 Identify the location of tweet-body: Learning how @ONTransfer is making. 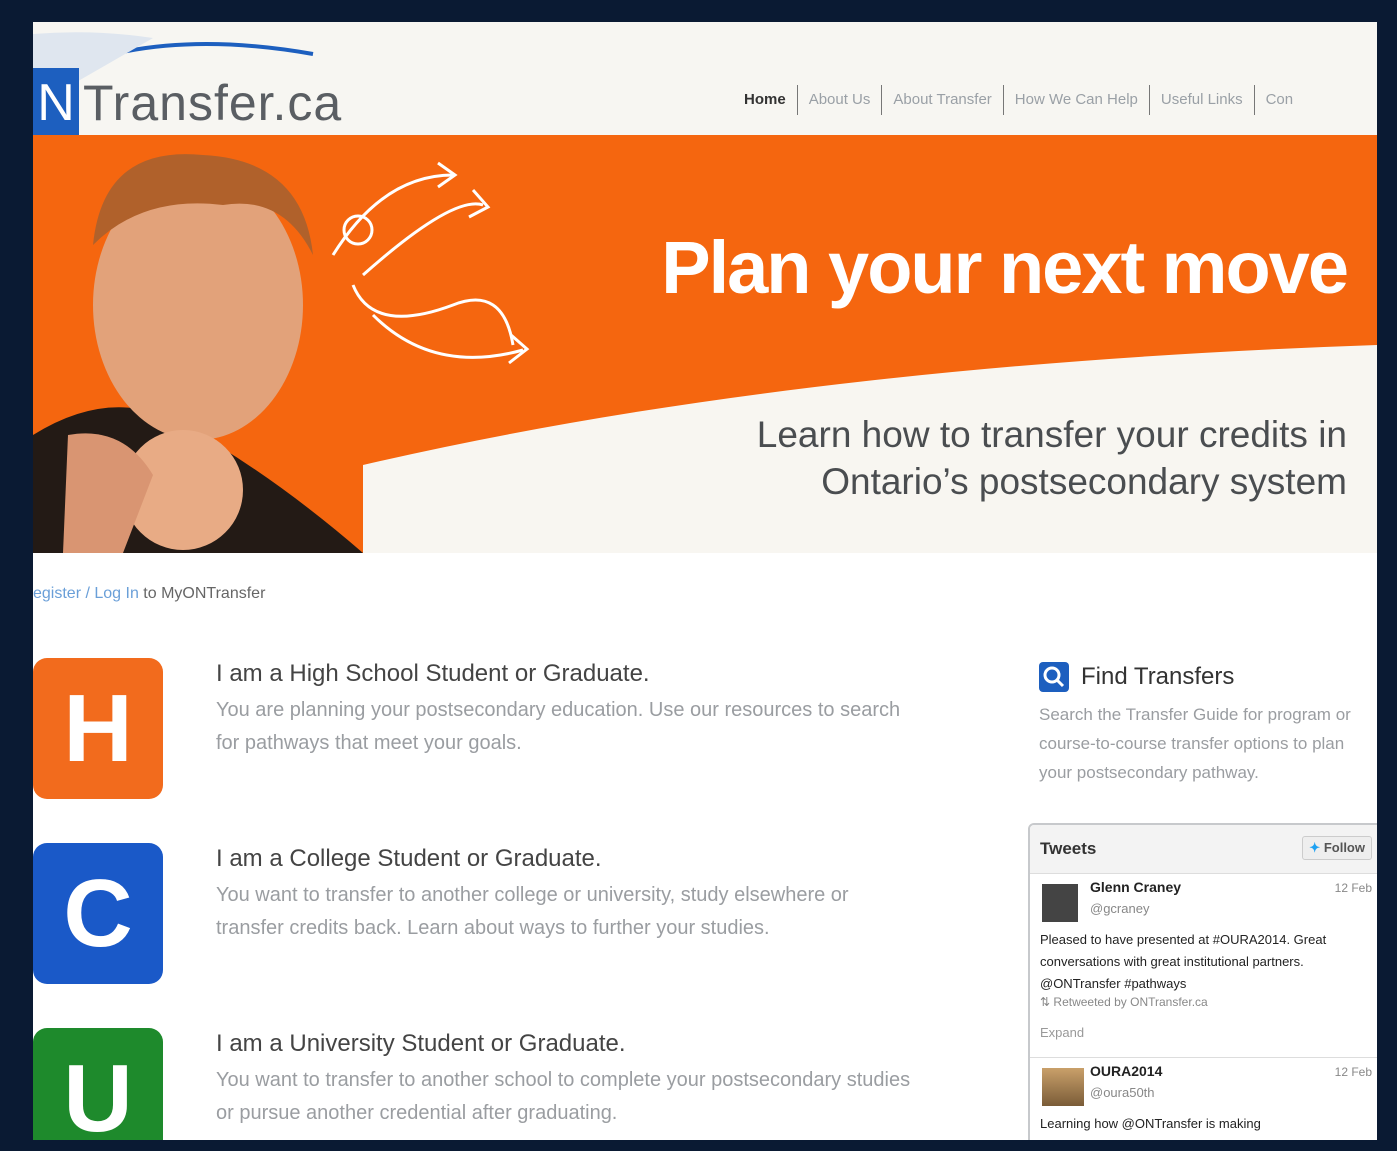
(1150, 1123).